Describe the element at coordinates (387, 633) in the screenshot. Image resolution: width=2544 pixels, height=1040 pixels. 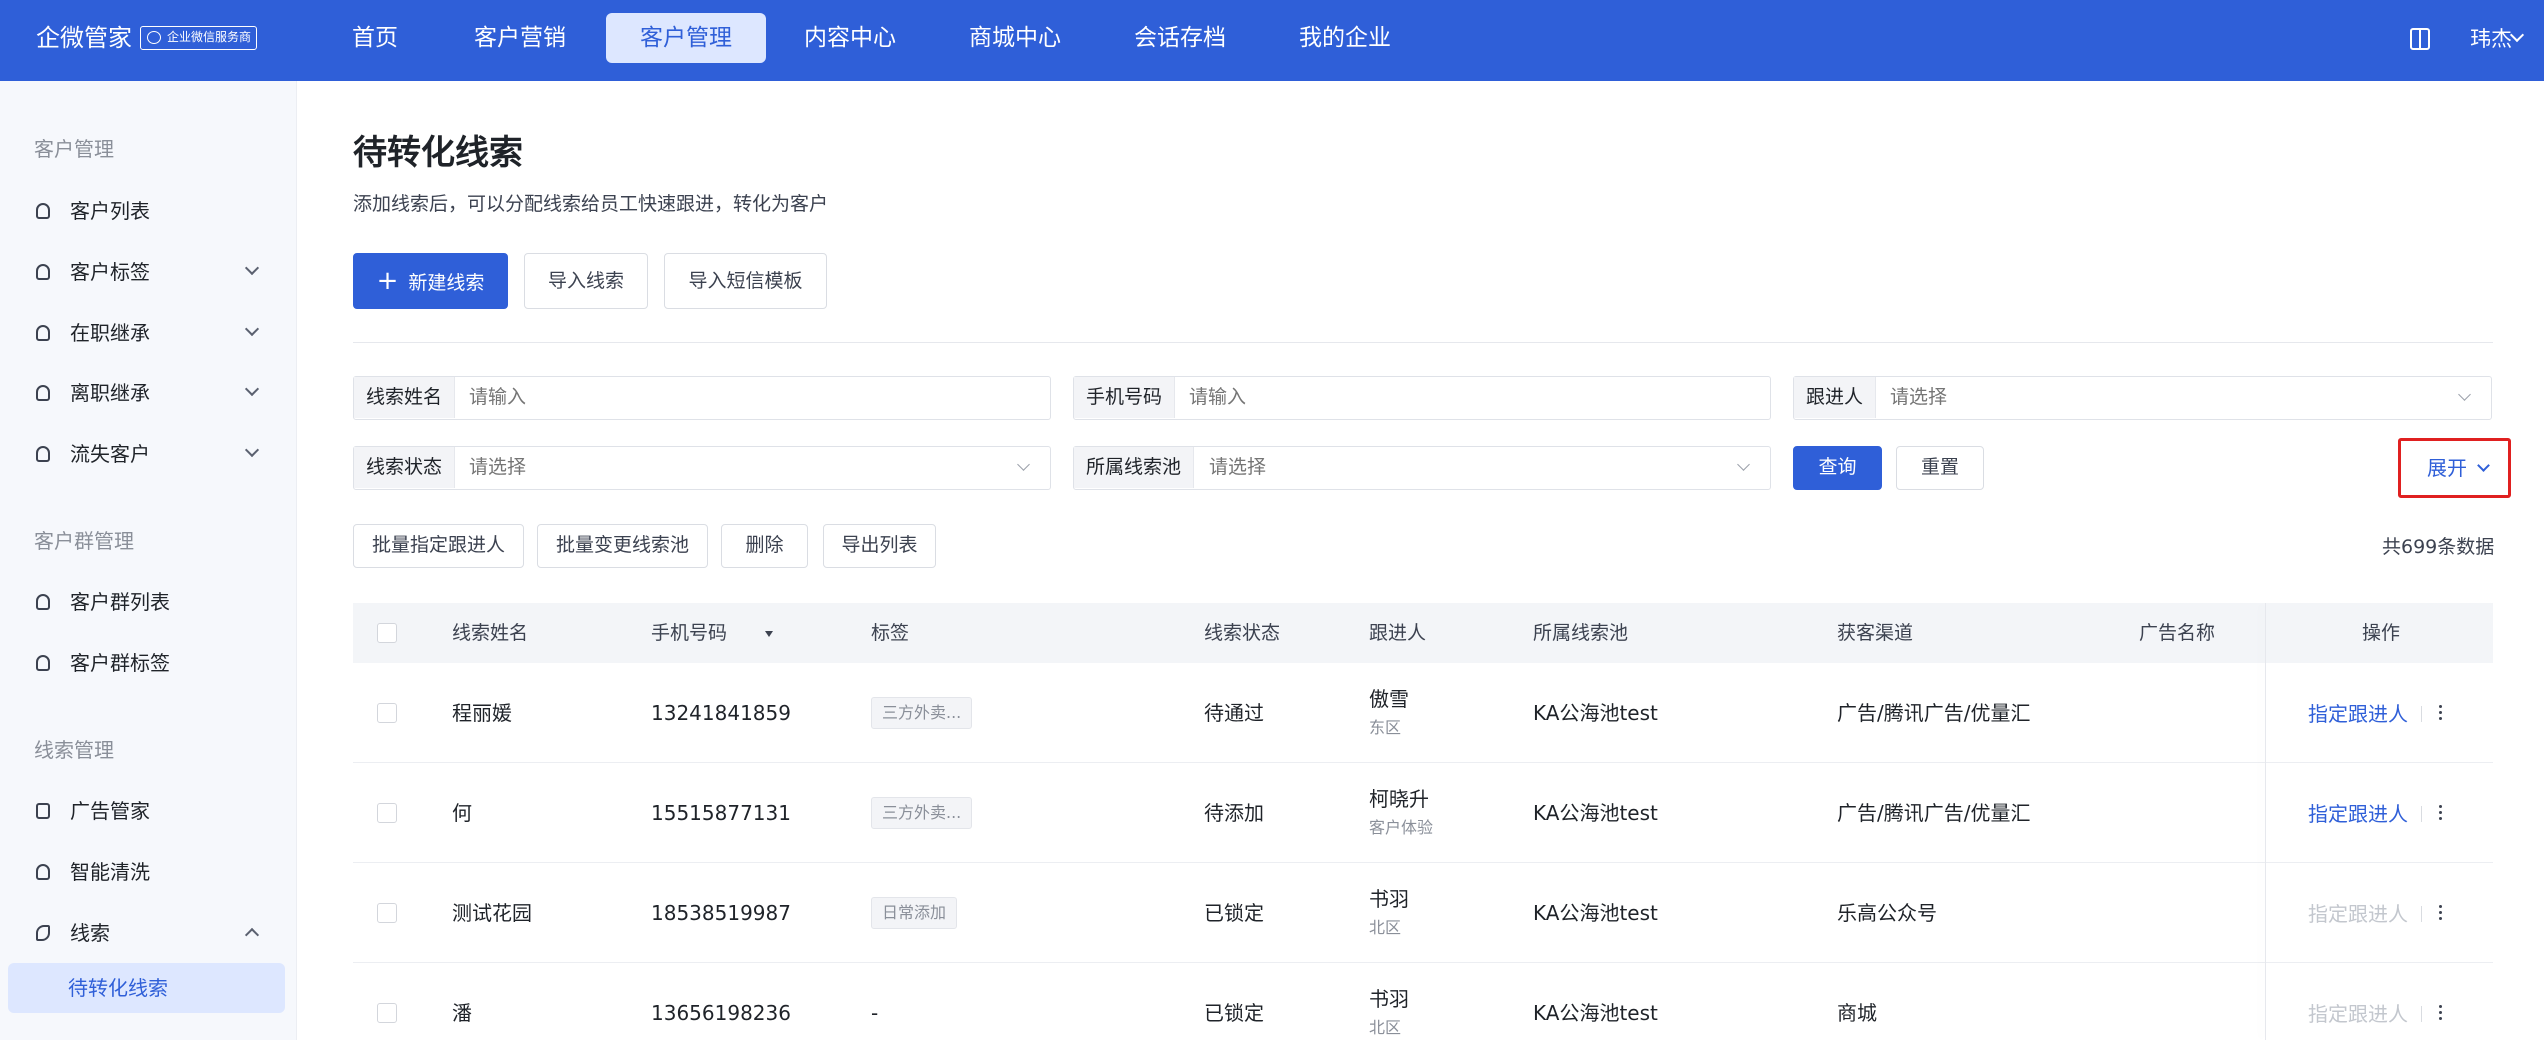
I see `select-all-checkbox` at that location.